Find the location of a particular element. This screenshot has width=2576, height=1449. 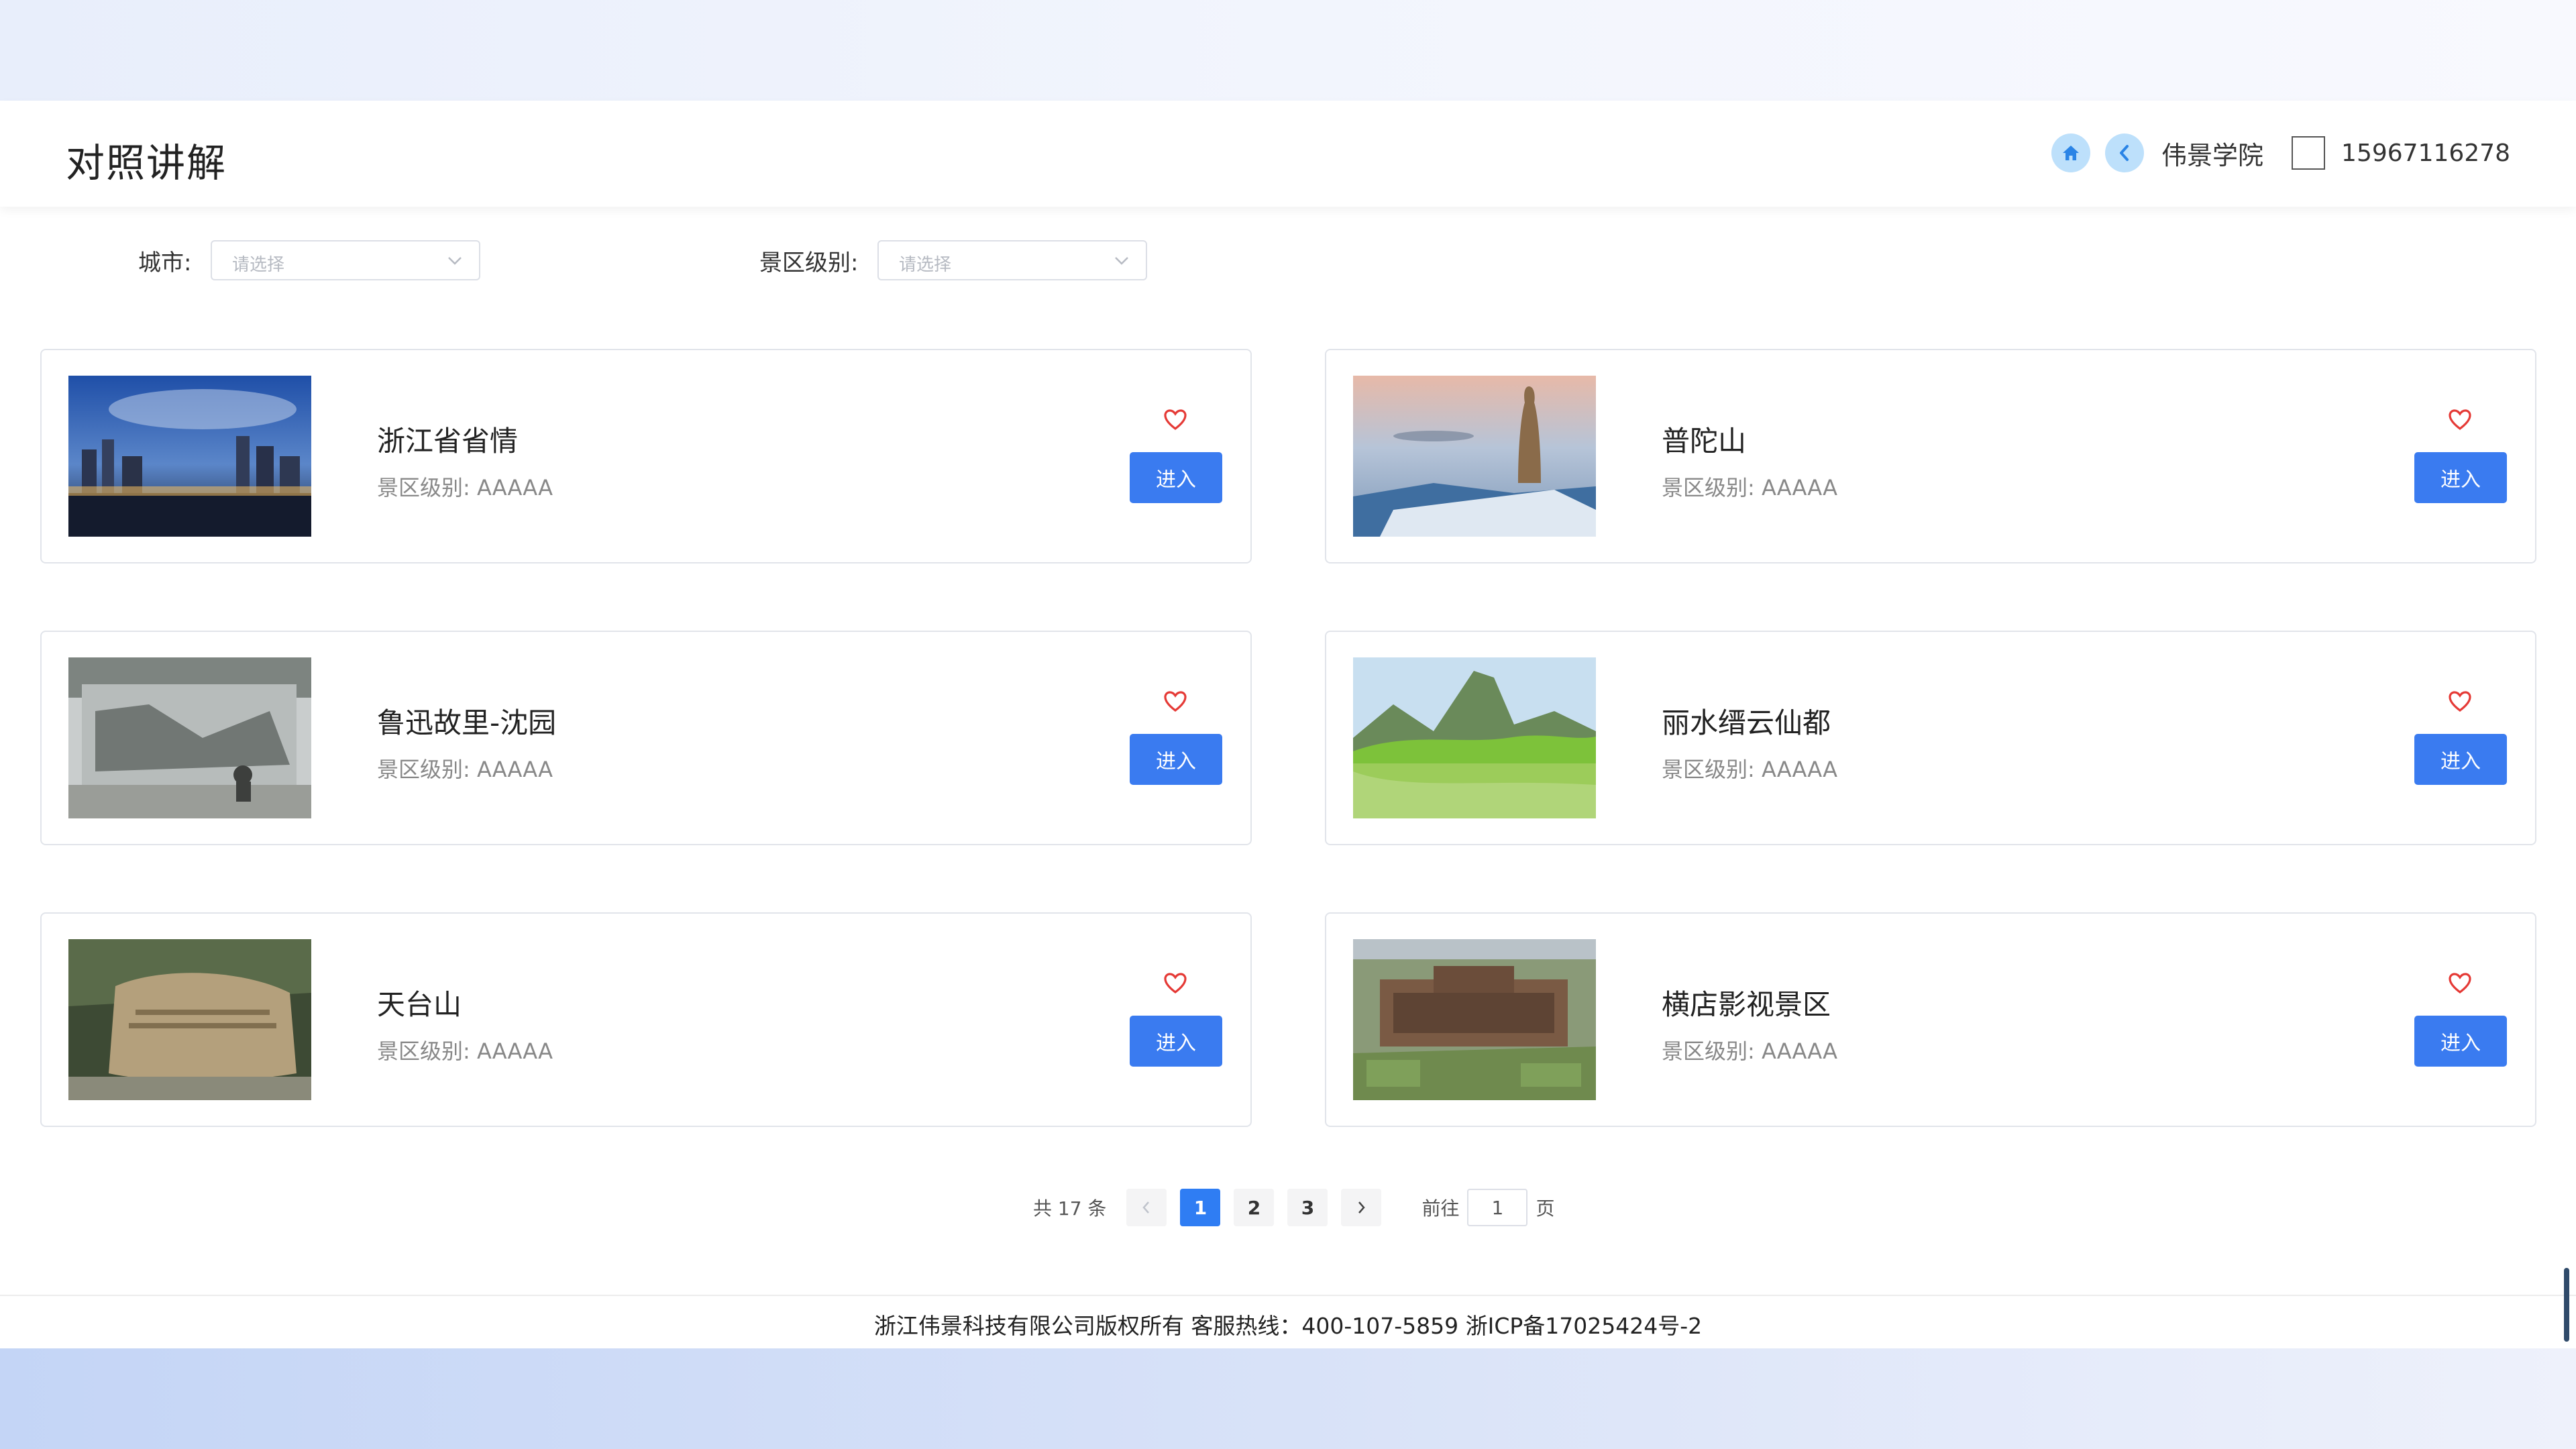

prev-page-button is located at coordinates (1146, 1207).